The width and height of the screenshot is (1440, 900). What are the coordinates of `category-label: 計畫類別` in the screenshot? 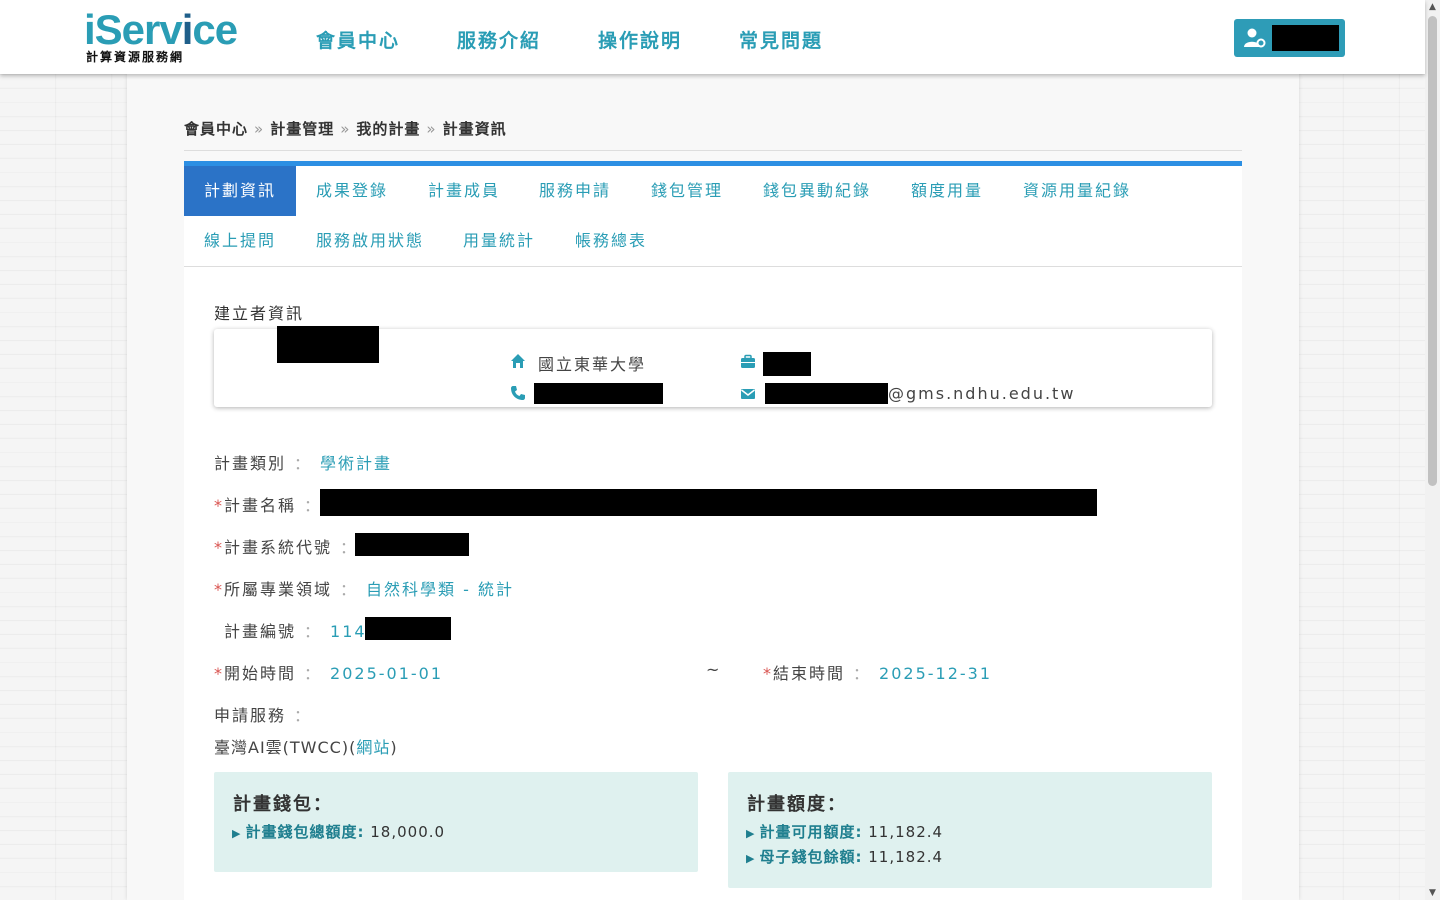 It's located at (250, 463).